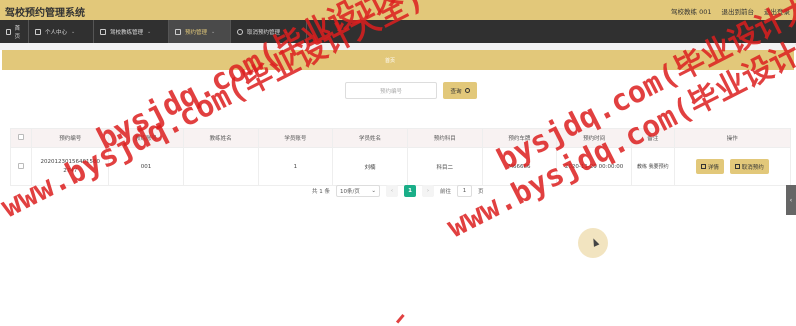  I want to click on page-number-current: 1, so click(410, 191).